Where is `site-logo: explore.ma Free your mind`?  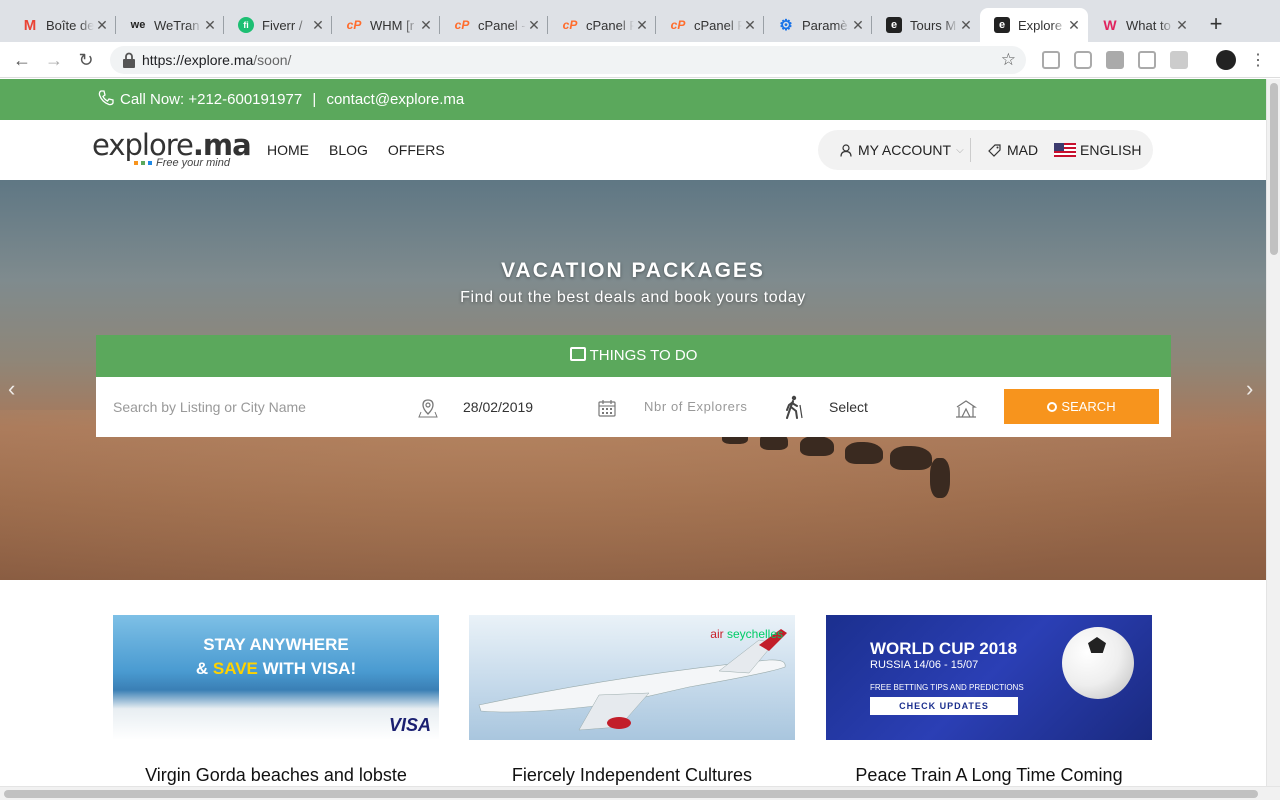 site-logo: explore.ma Free your mind is located at coordinates (172, 150).